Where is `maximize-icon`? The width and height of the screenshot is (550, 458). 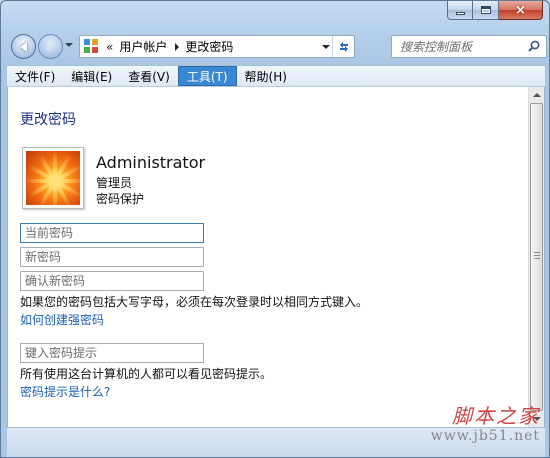 maximize-icon is located at coordinates (485, 10).